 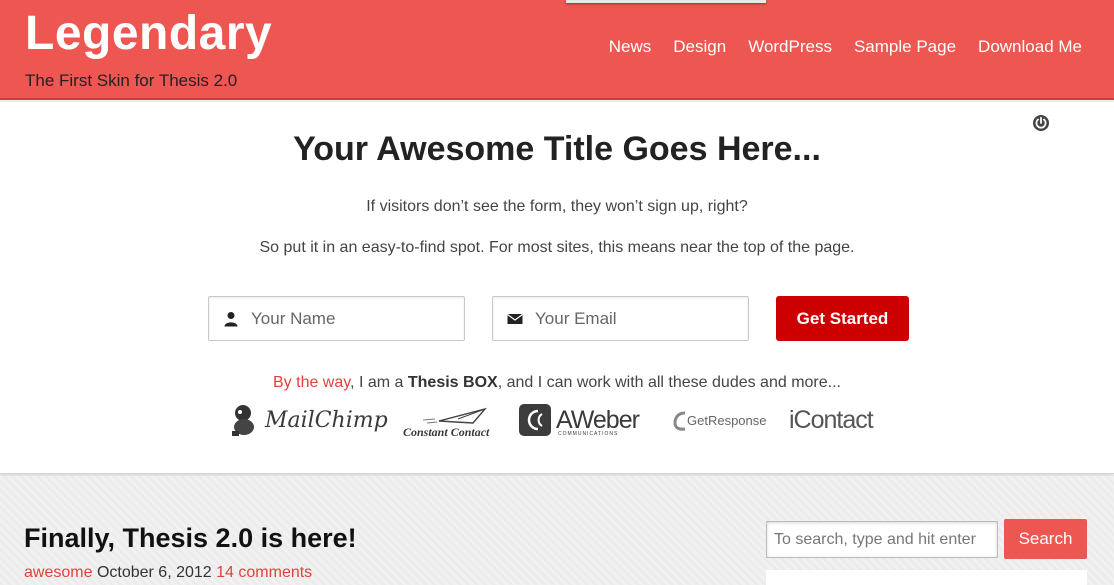 What do you see at coordinates (231, 318) in the screenshot?
I see `user-icon` at bounding box center [231, 318].